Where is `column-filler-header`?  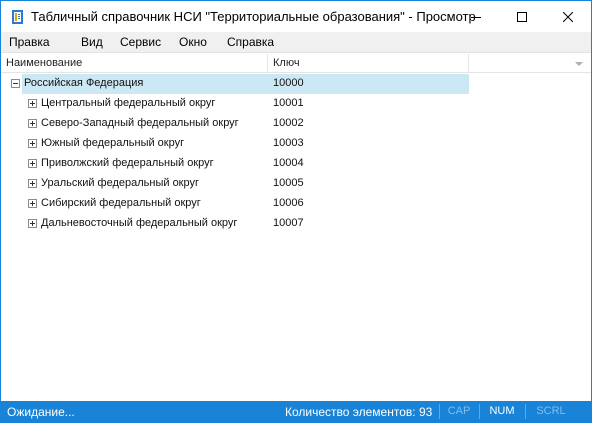 column-filler-header is located at coordinates (521, 63).